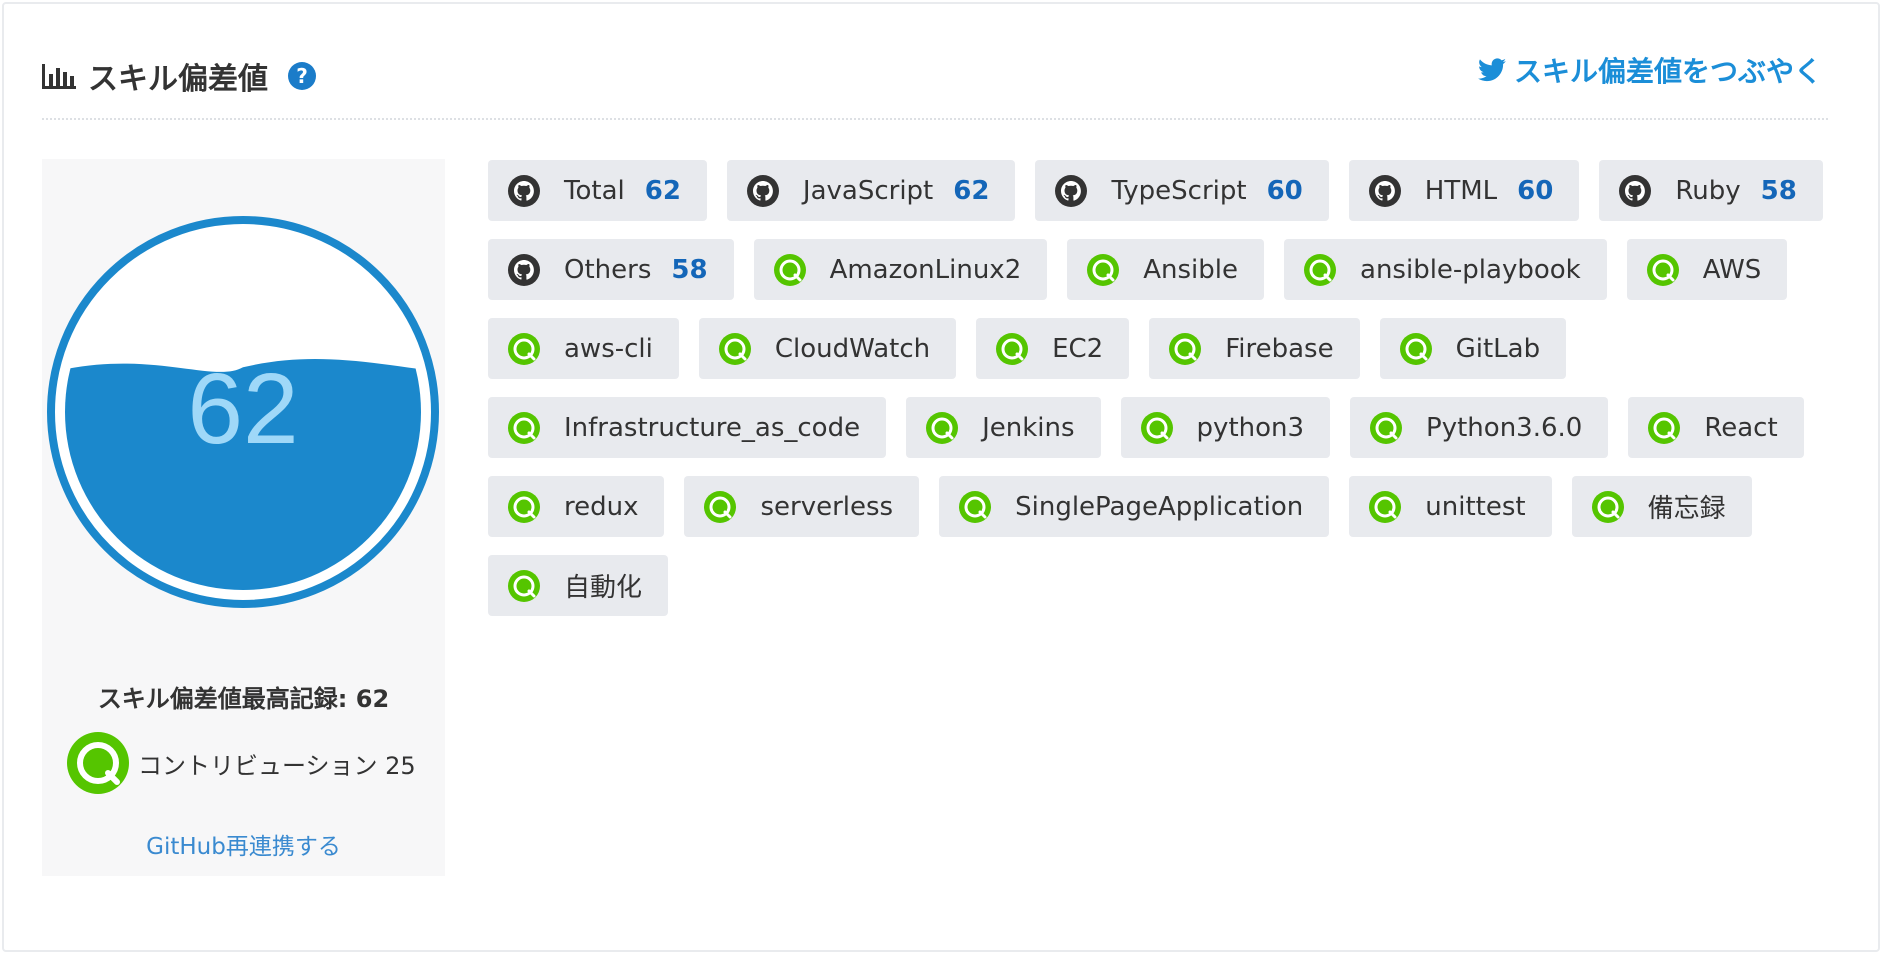 The image size is (1885, 960). What do you see at coordinates (852, 348) in the screenshot?
I see `skill-tag-label: CloudWatch` at bounding box center [852, 348].